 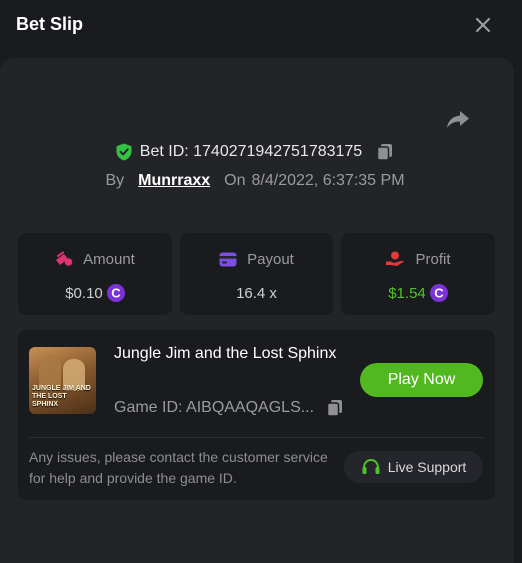 I want to click on headset-icon, so click(x=371, y=466).